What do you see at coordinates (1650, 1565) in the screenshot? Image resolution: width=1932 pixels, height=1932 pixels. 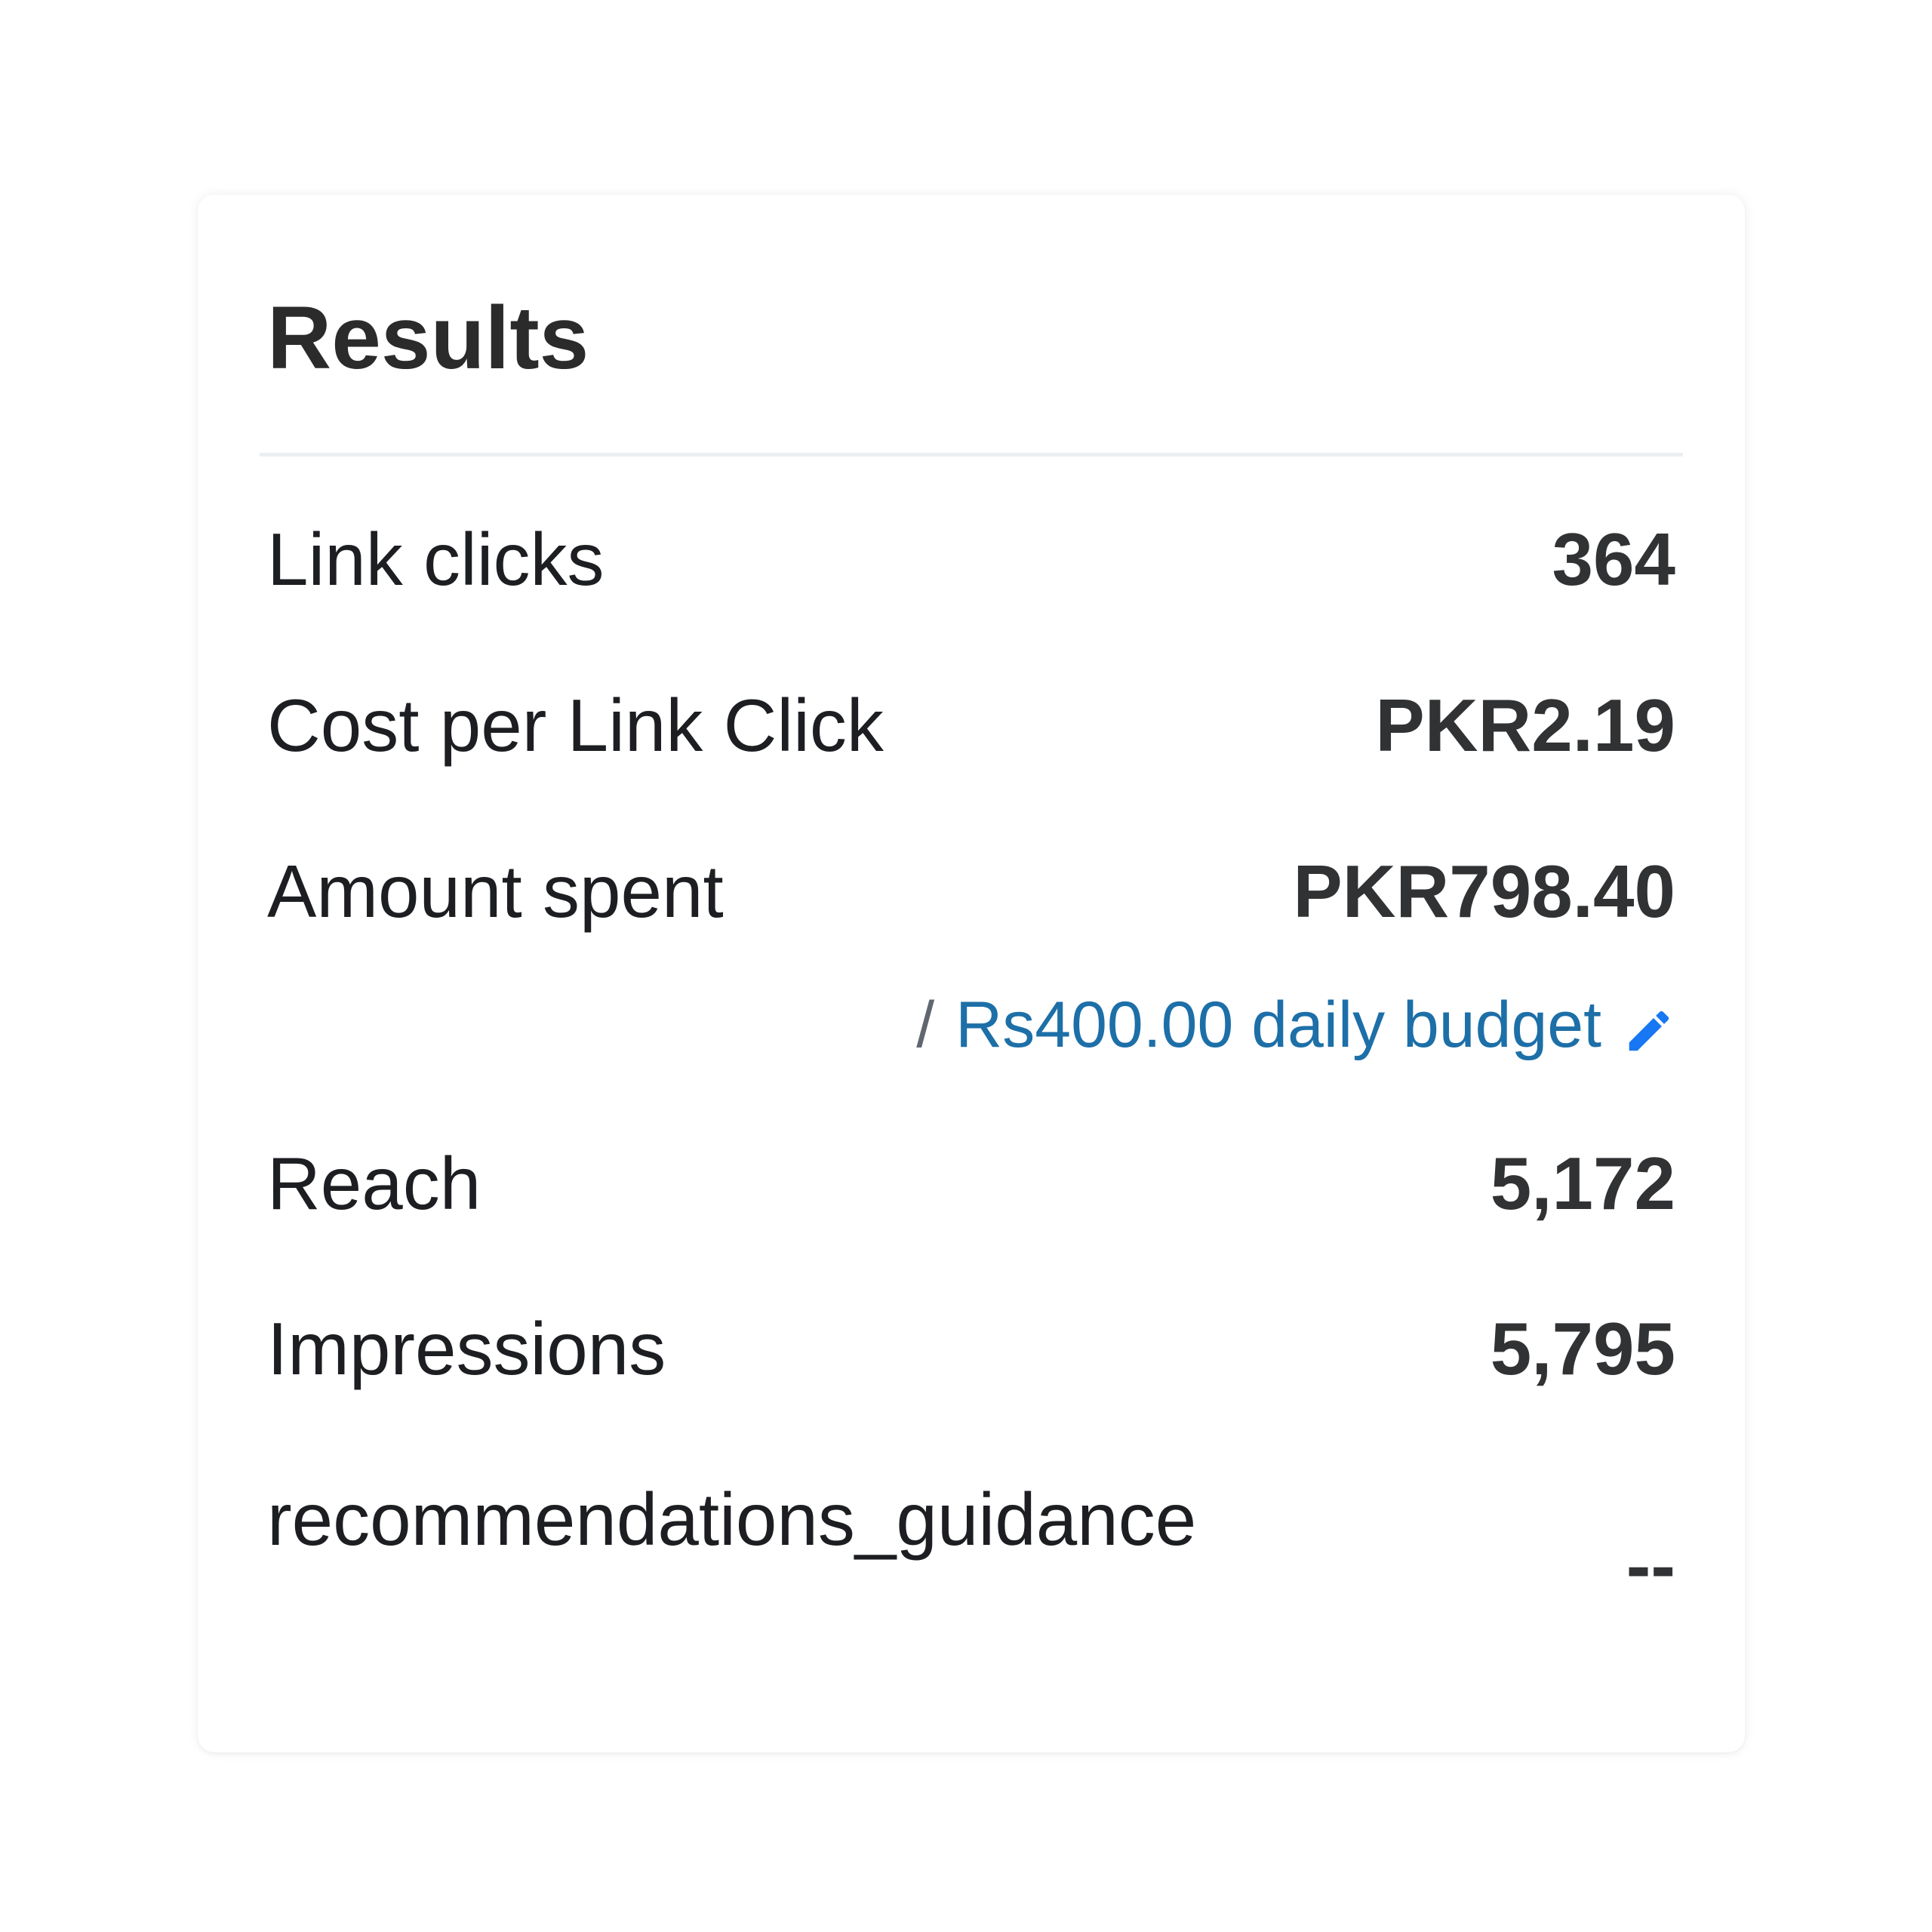 I see `metric-value: --` at bounding box center [1650, 1565].